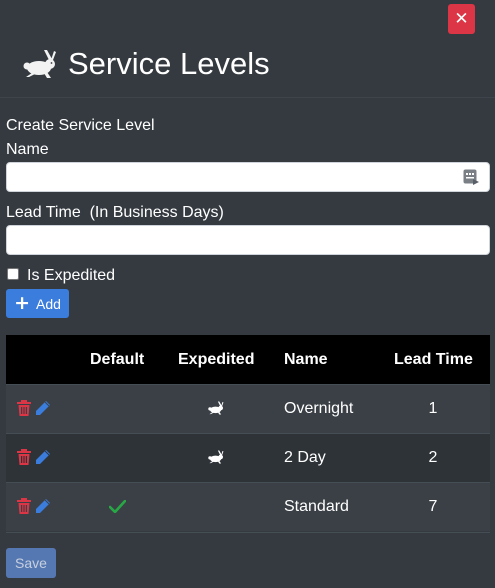  Describe the element at coordinates (13, 274) in the screenshot. I see `is-expedited-checkbox` at that location.